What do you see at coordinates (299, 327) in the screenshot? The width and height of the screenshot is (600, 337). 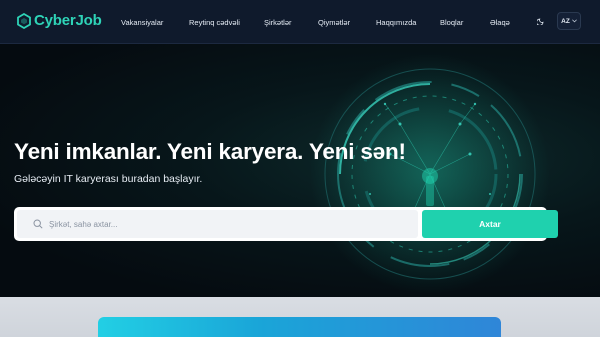 I see `promo-banner` at bounding box center [299, 327].